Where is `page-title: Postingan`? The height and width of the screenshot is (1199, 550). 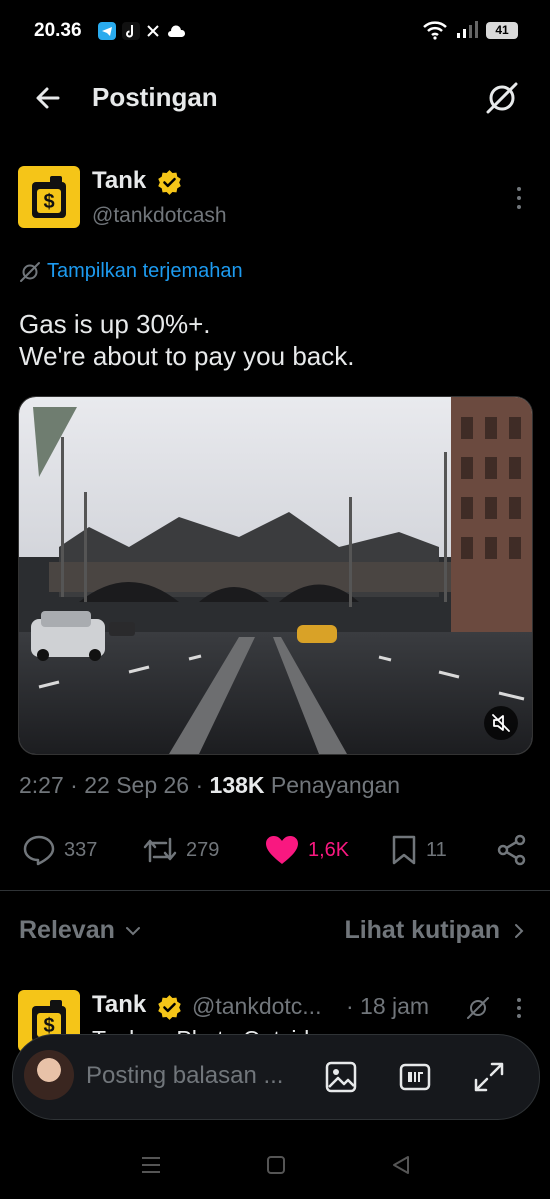
page-title: Postingan is located at coordinates (155, 97).